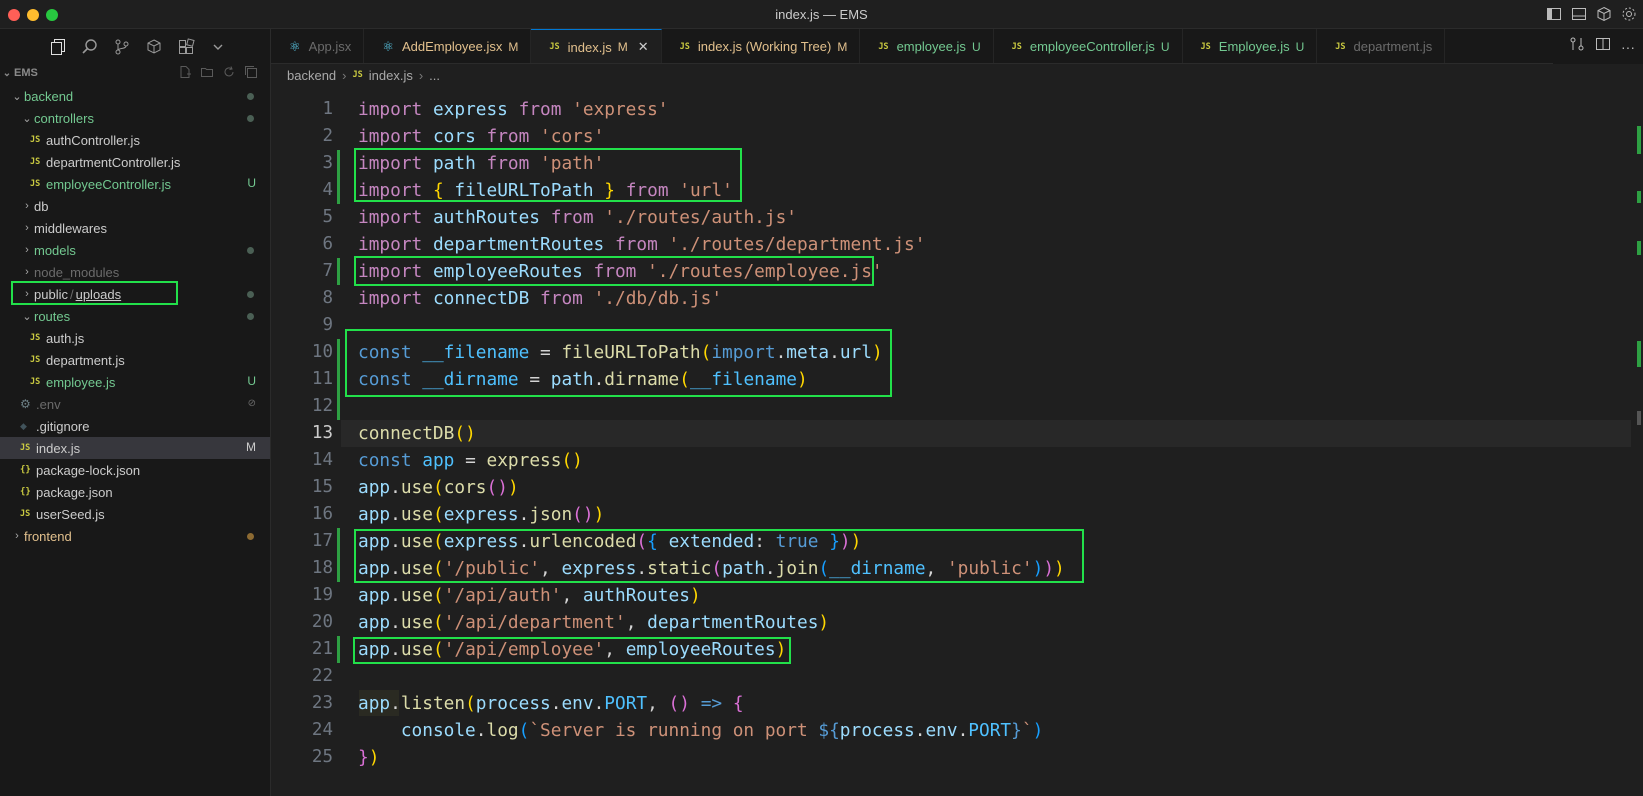 This screenshot has width=1643, height=796. I want to click on editor-tab: ⚛ App.jsx, so click(318, 46).